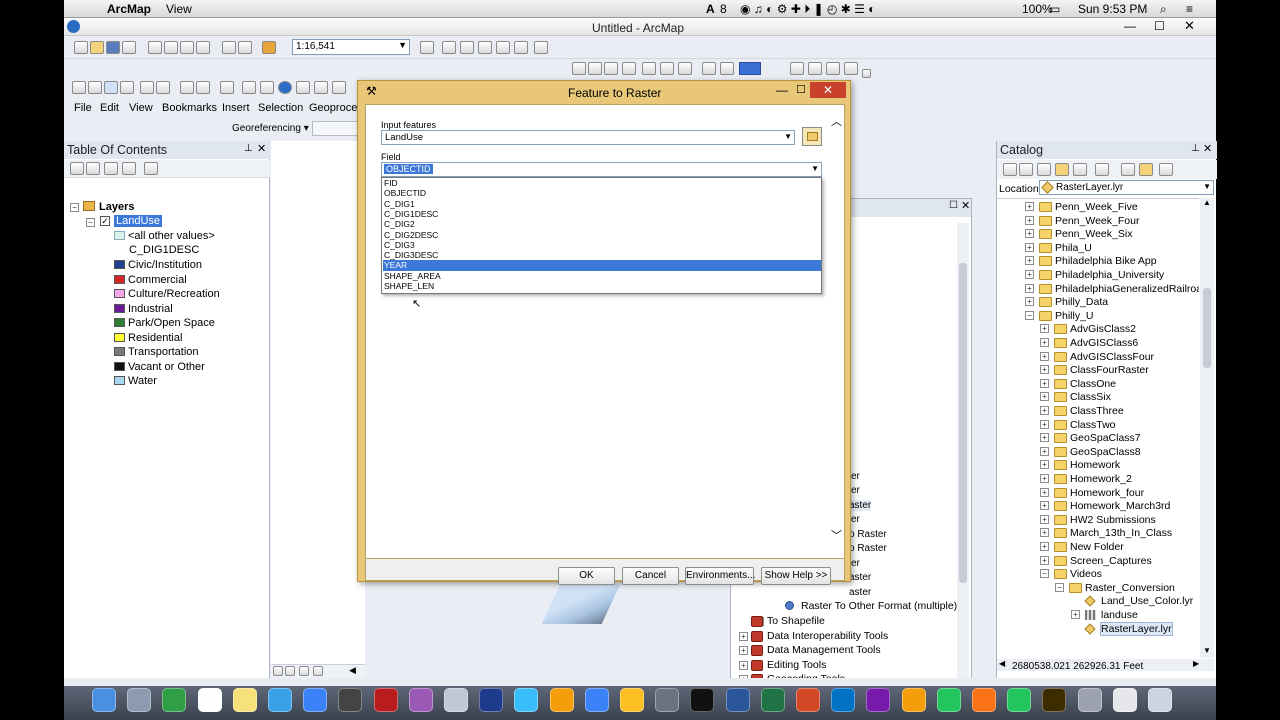  I want to click on ok-button: OK, so click(586, 576).